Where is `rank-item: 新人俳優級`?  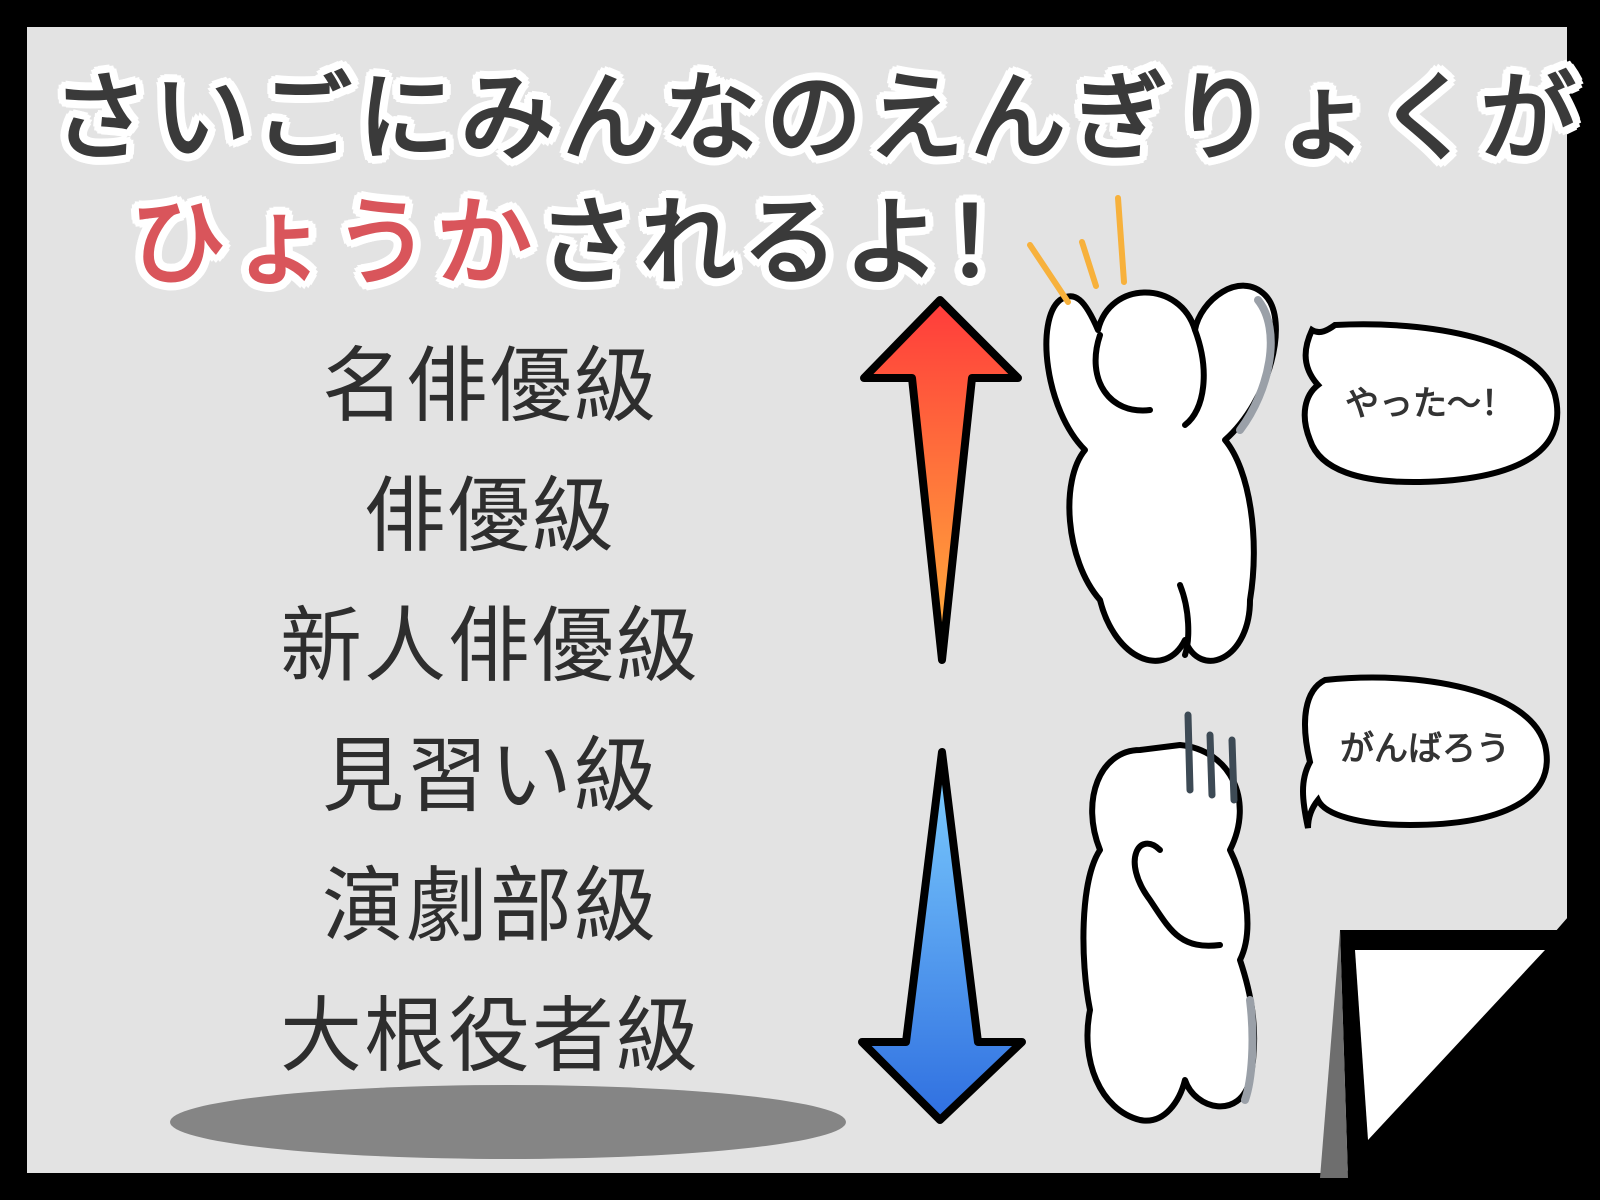 rank-item: 新人俳優級 is located at coordinates (489, 646).